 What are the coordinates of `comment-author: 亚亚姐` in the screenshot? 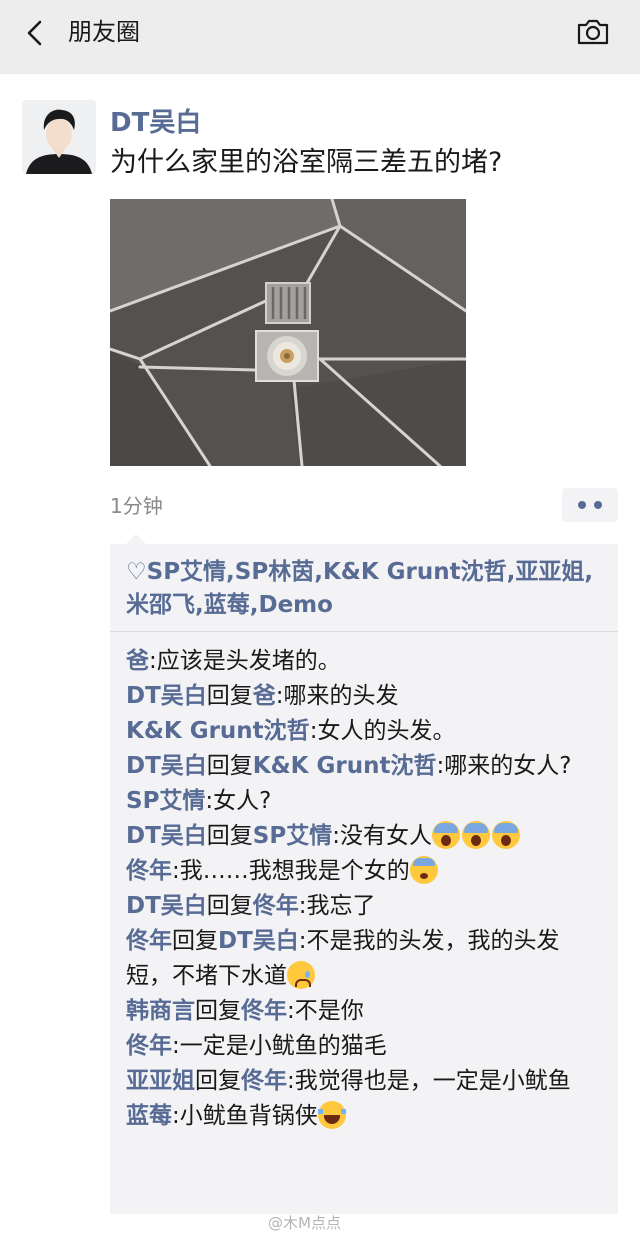 It's located at (160, 1081).